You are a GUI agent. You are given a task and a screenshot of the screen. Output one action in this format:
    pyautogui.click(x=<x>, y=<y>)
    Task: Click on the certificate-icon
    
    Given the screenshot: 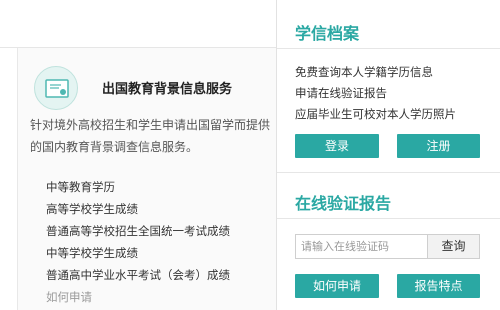 What is the action you would take?
    pyautogui.click(x=56, y=88)
    